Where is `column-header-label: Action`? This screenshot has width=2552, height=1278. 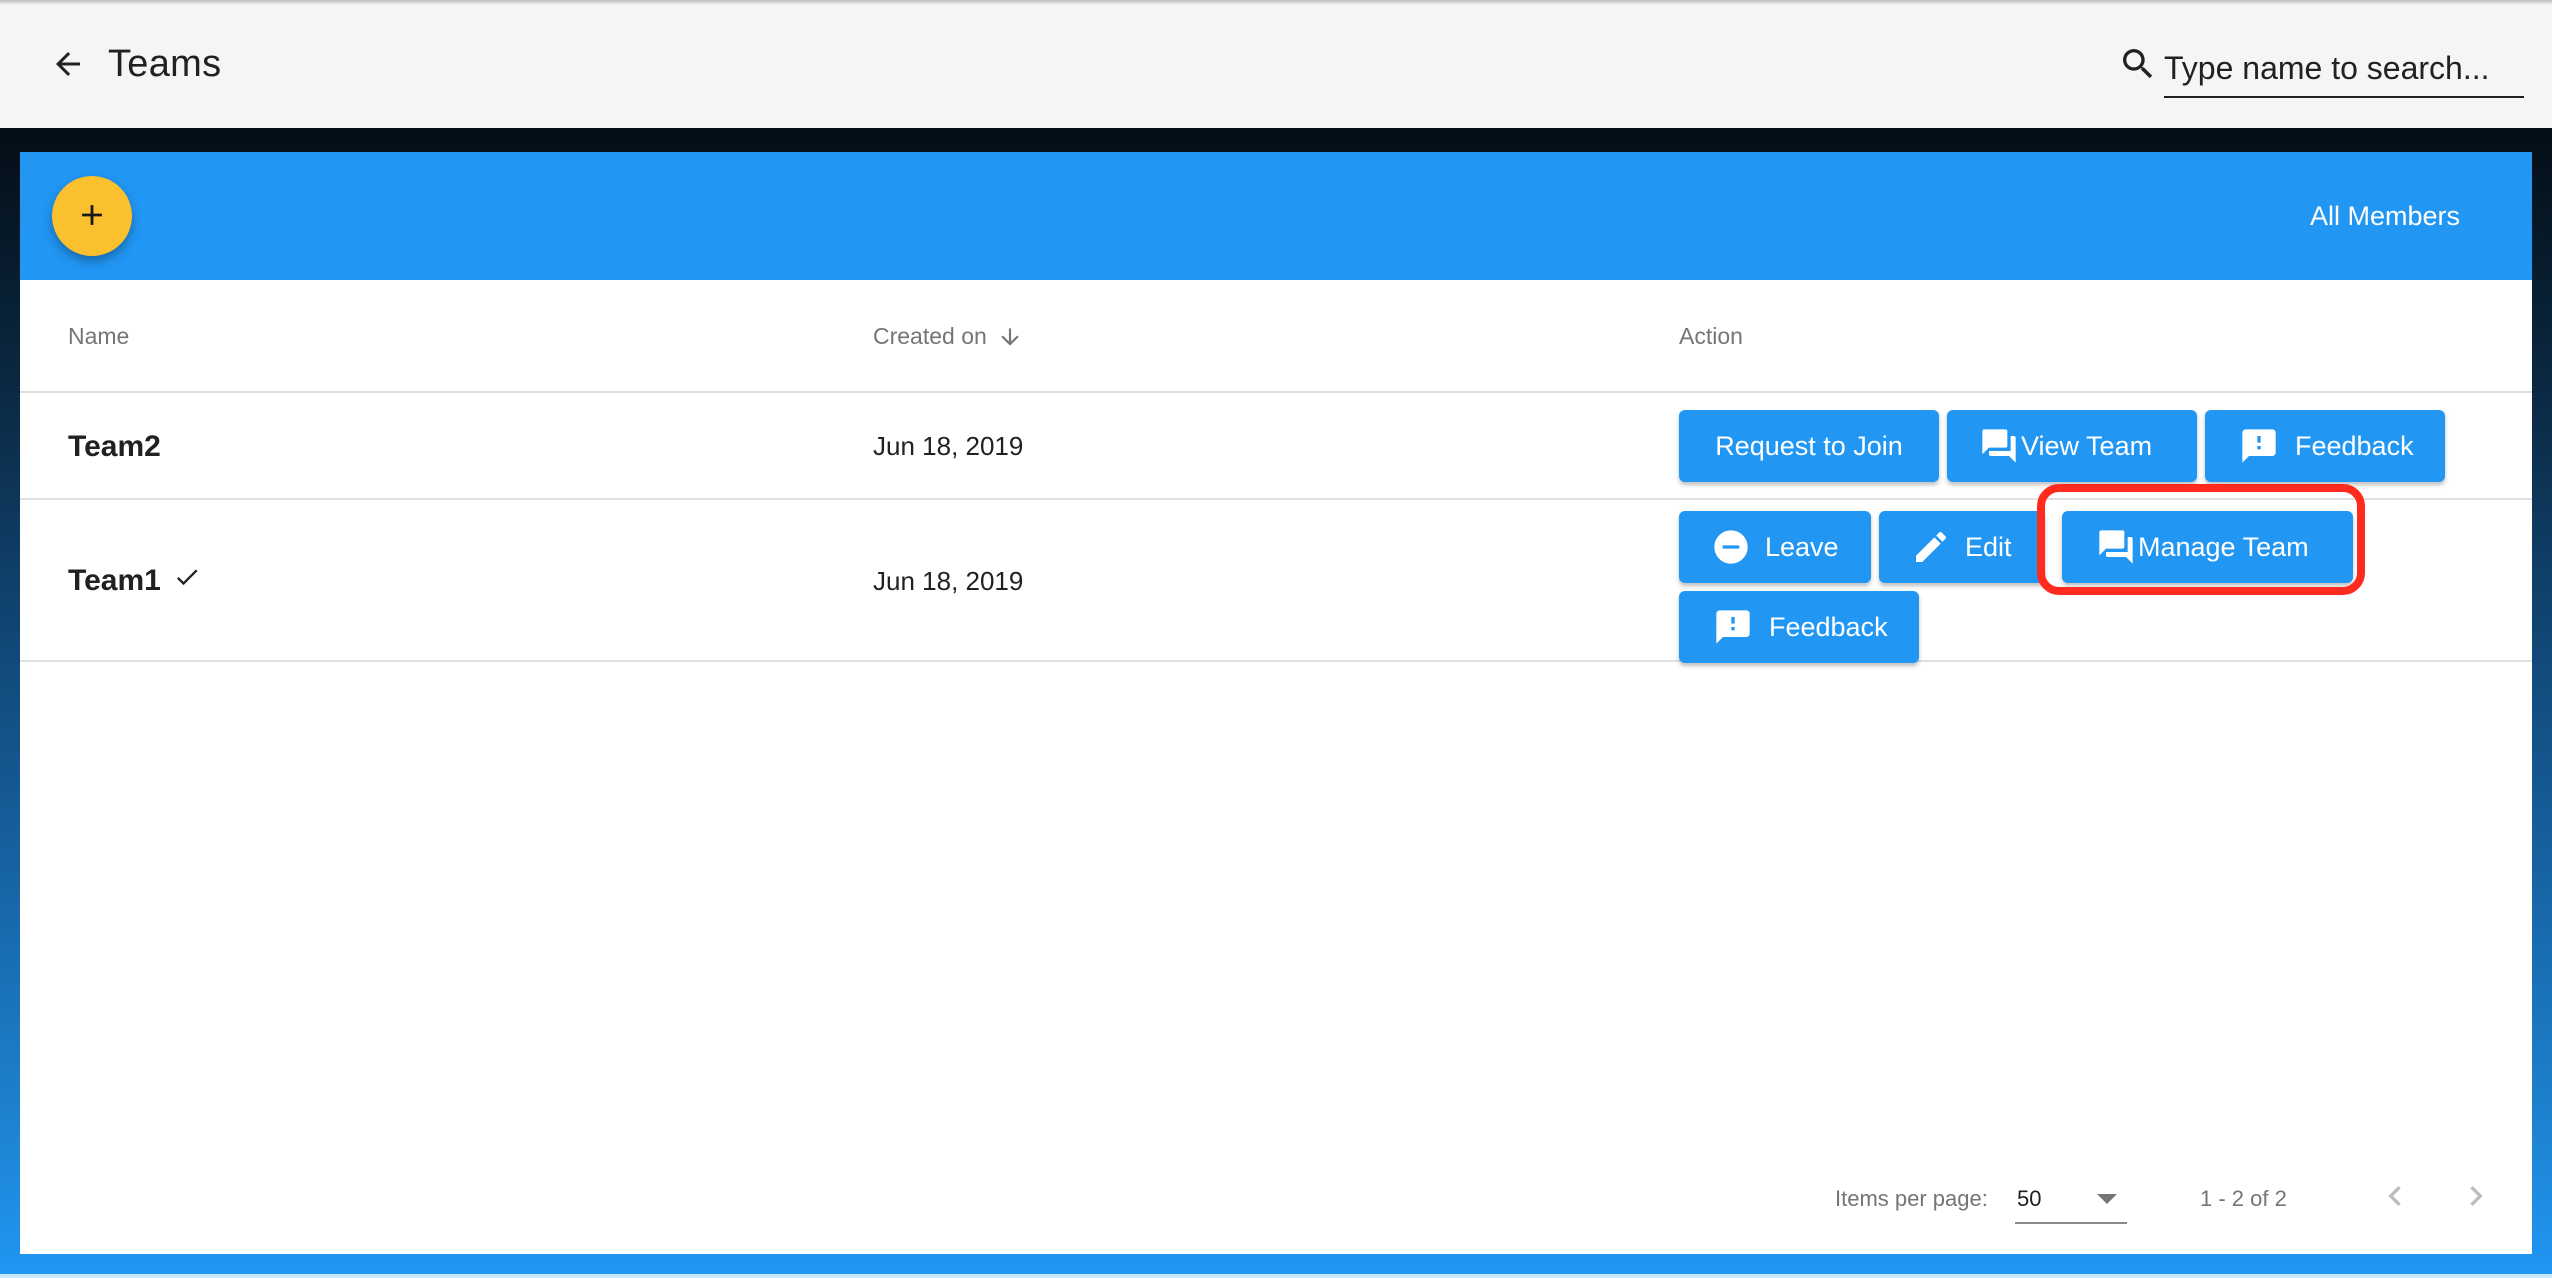
column-header-label: Action is located at coordinates (1711, 336).